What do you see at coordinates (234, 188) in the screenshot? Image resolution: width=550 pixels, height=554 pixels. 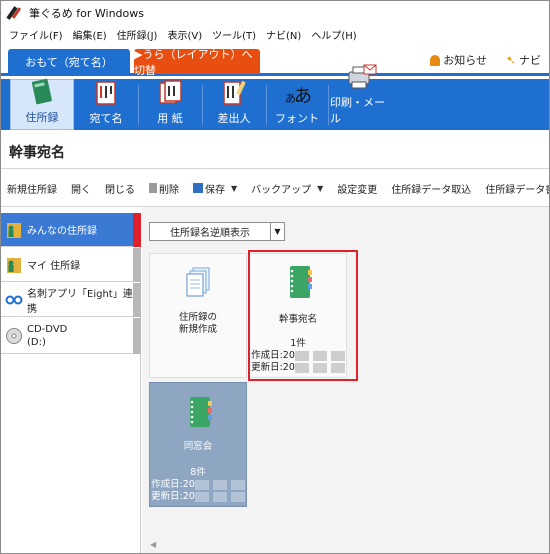 I see `save-dropdown-icon: ▼` at bounding box center [234, 188].